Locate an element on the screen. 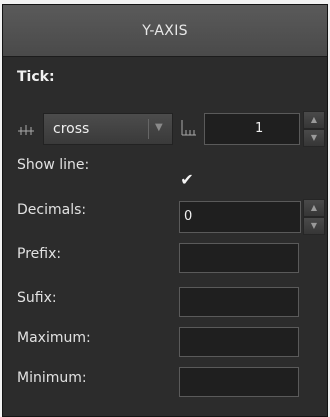 The image size is (330, 417). tick-interval-stepper: ▲ ▼ is located at coordinates (314, 129).